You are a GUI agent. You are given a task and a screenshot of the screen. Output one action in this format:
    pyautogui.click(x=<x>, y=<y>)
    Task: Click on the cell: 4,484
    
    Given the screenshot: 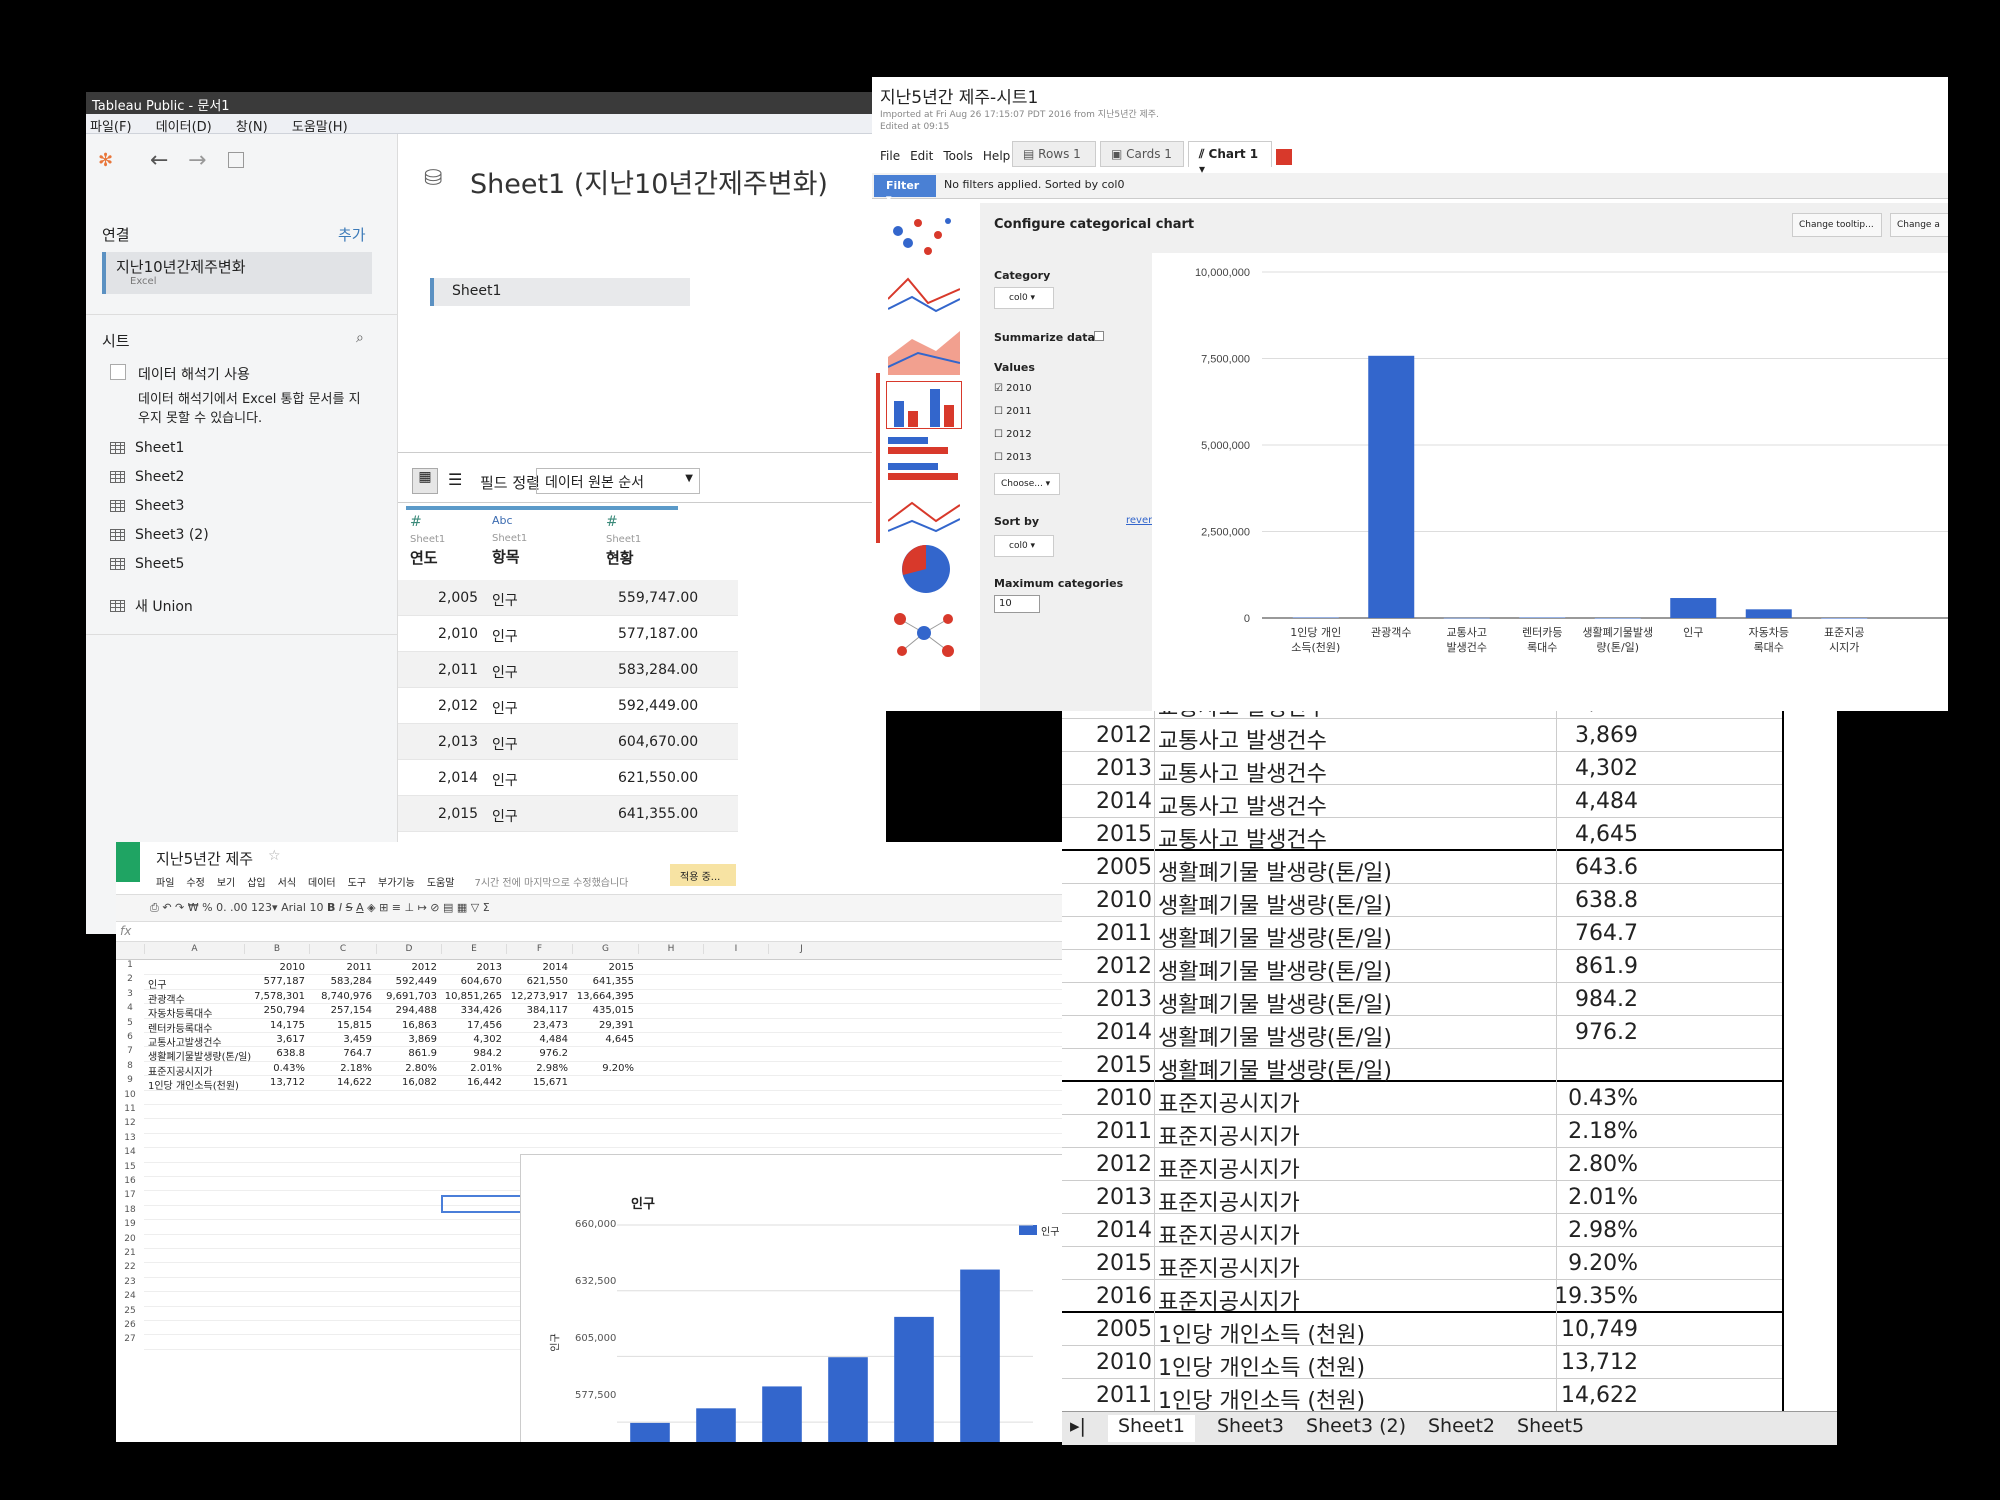 What is the action you would take?
    pyautogui.click(x=537, y=1039)
    